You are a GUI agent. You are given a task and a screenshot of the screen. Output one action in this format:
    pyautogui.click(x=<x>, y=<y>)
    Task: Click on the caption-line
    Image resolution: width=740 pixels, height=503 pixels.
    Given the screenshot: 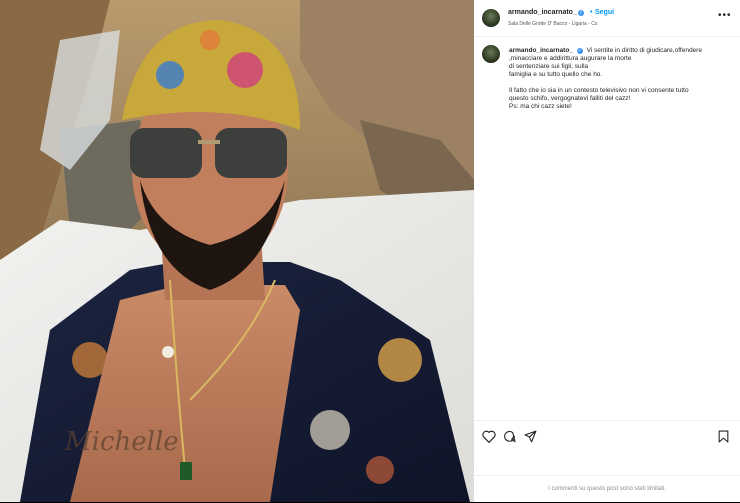 What is the action you would take?
    pyautogui.click(x=621, y=83)
    